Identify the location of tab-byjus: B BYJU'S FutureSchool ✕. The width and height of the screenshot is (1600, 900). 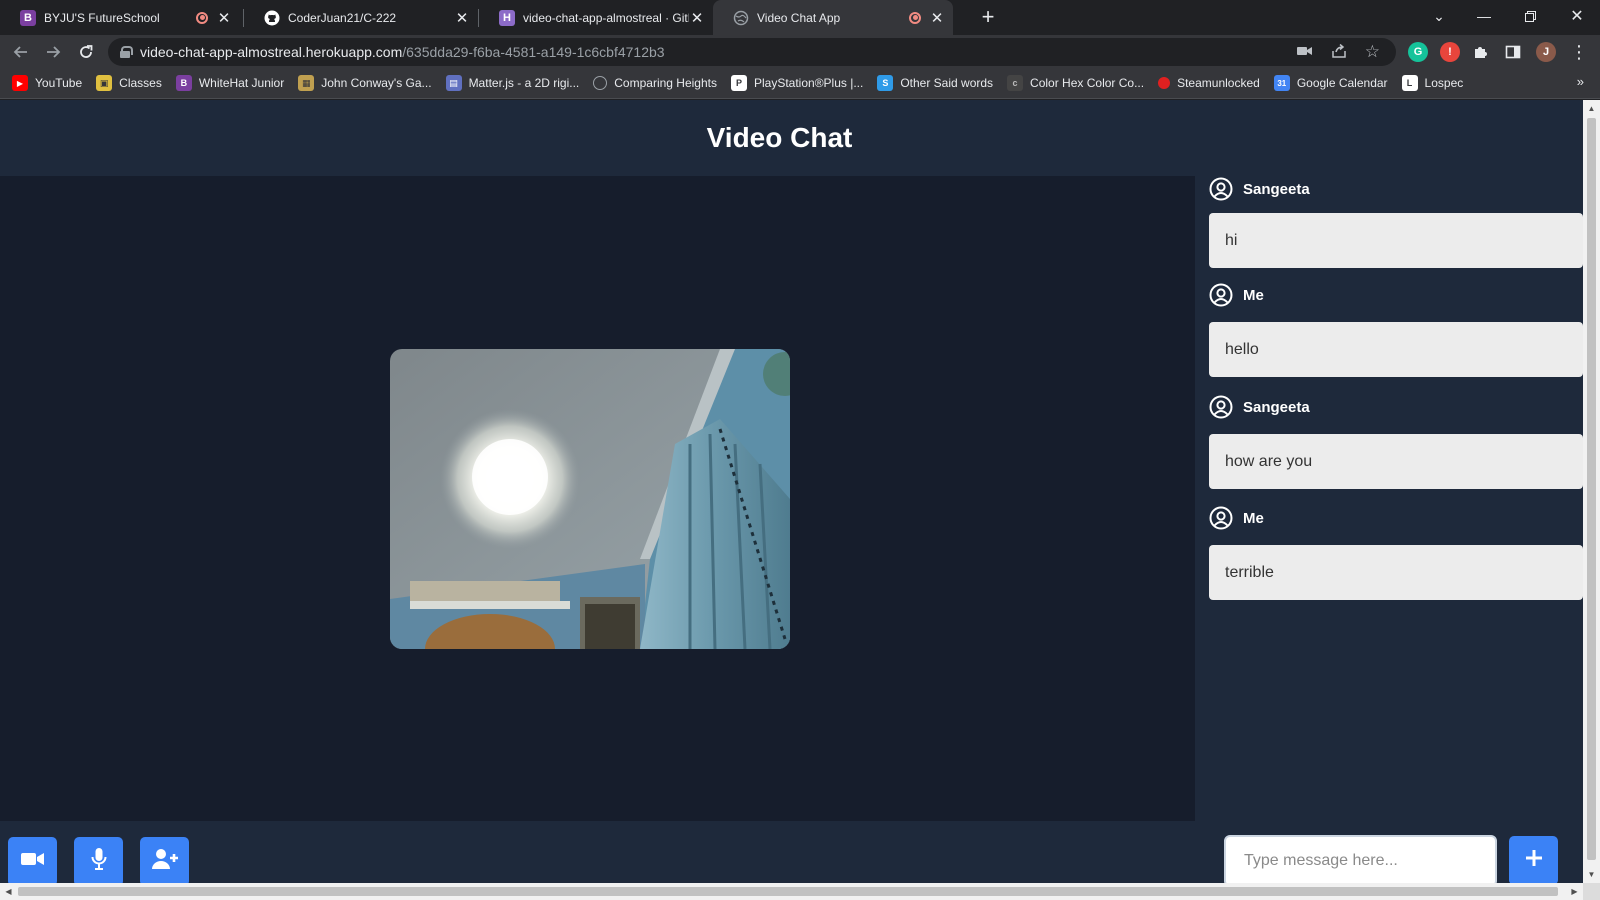
(120, 17).